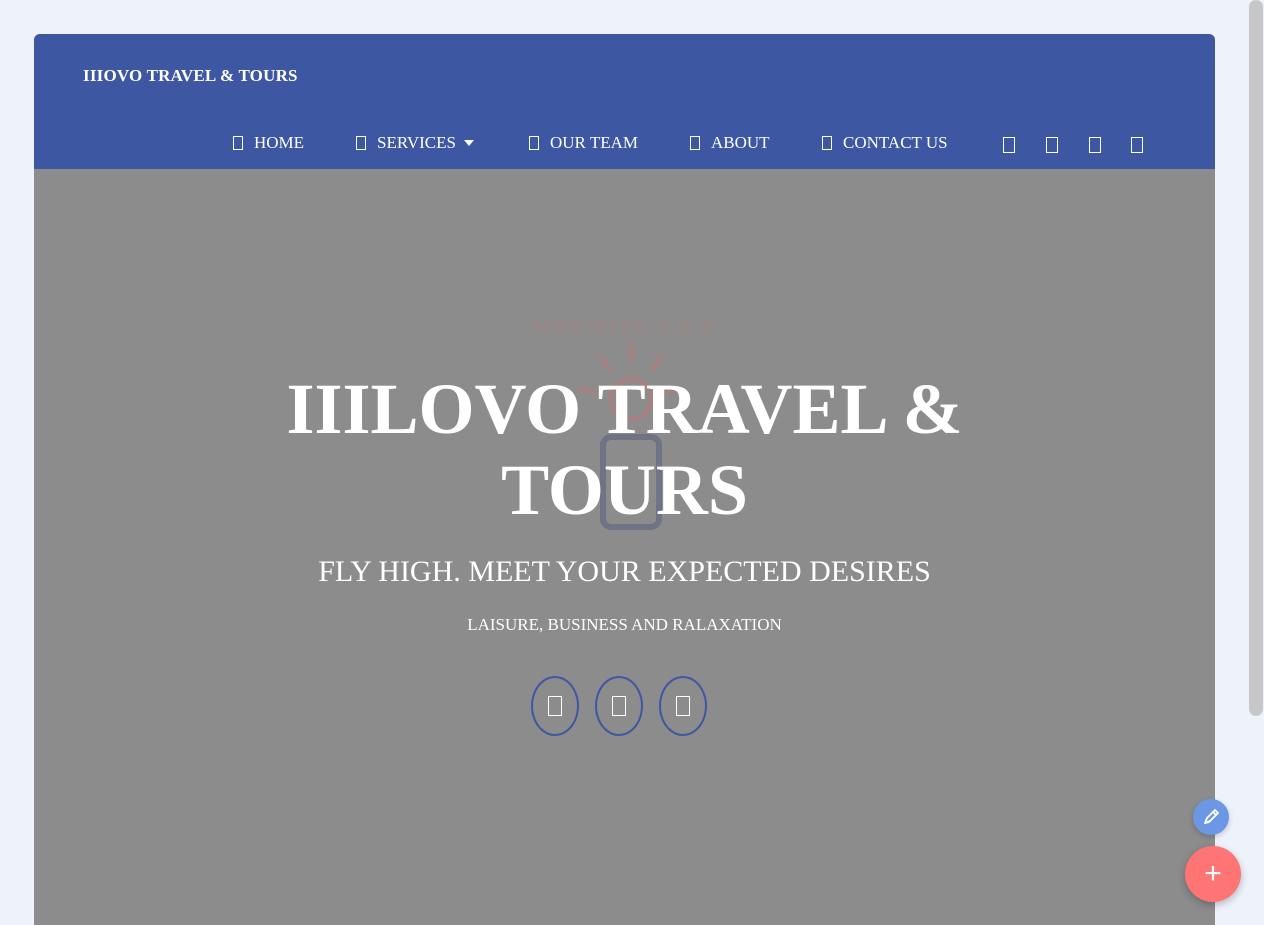 This screenshot has height=925, width=1264. What do you see at coordinates (238, 143) in the screenshot?
I see `home-icon` at bounding box center [238, 143].